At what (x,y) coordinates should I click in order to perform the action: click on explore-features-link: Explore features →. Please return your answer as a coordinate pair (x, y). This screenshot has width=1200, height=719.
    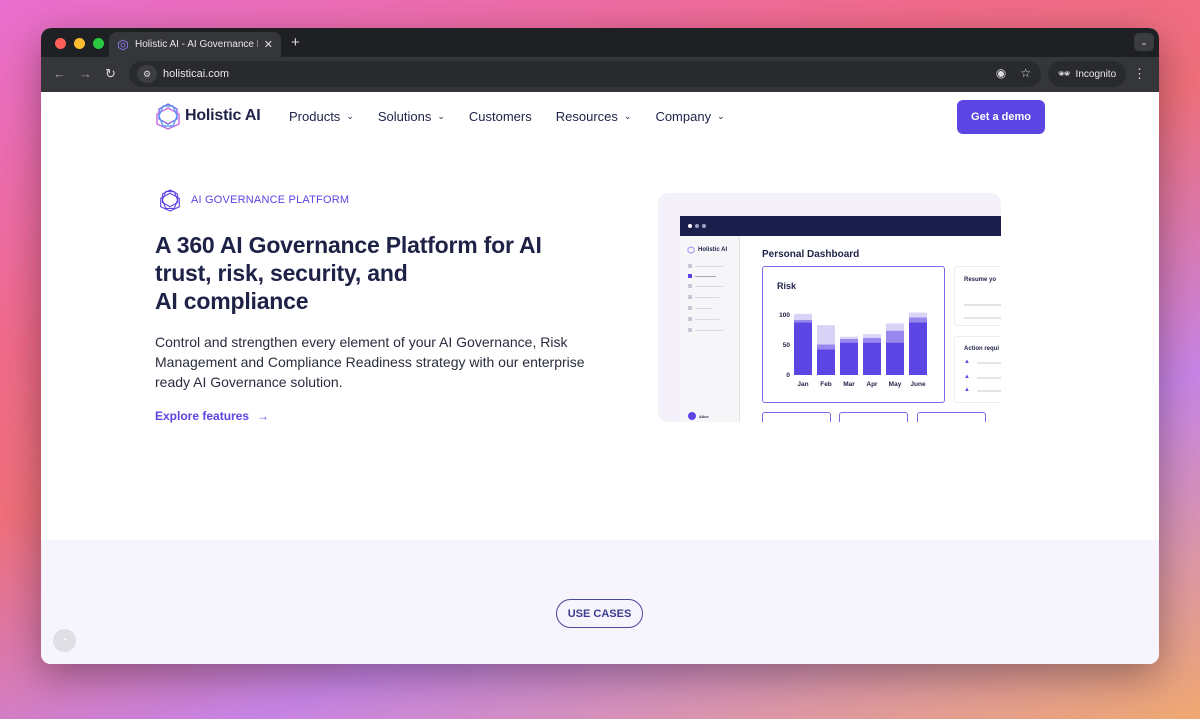
    Looking at the image, I should click on (212, 416).